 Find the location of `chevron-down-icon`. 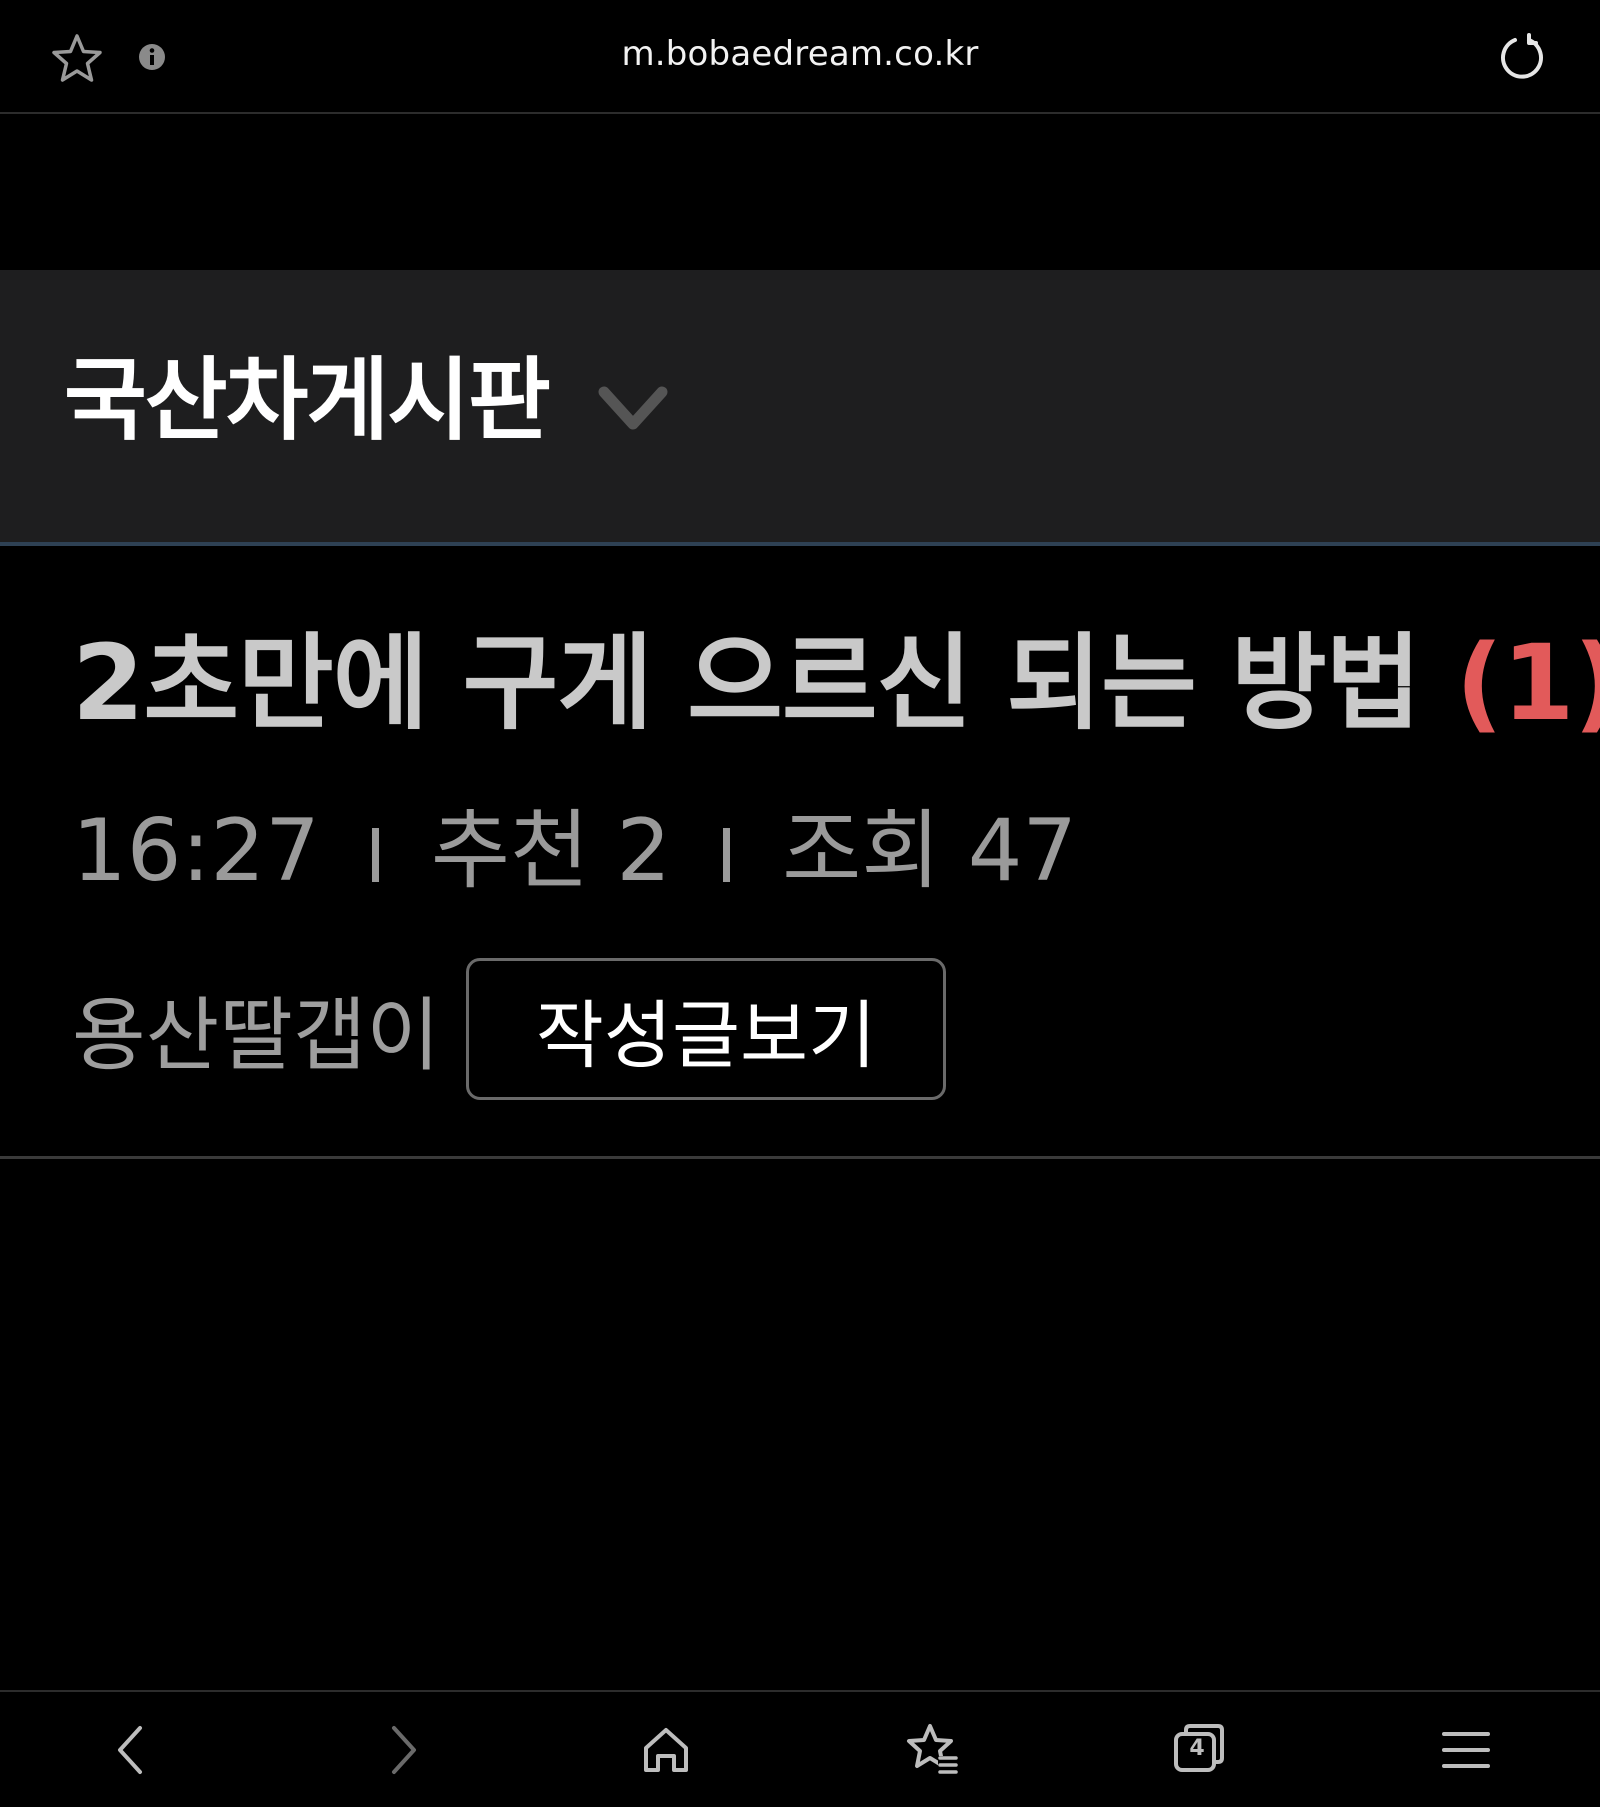

chevron-down-icon is located at coordinates (633, 410).